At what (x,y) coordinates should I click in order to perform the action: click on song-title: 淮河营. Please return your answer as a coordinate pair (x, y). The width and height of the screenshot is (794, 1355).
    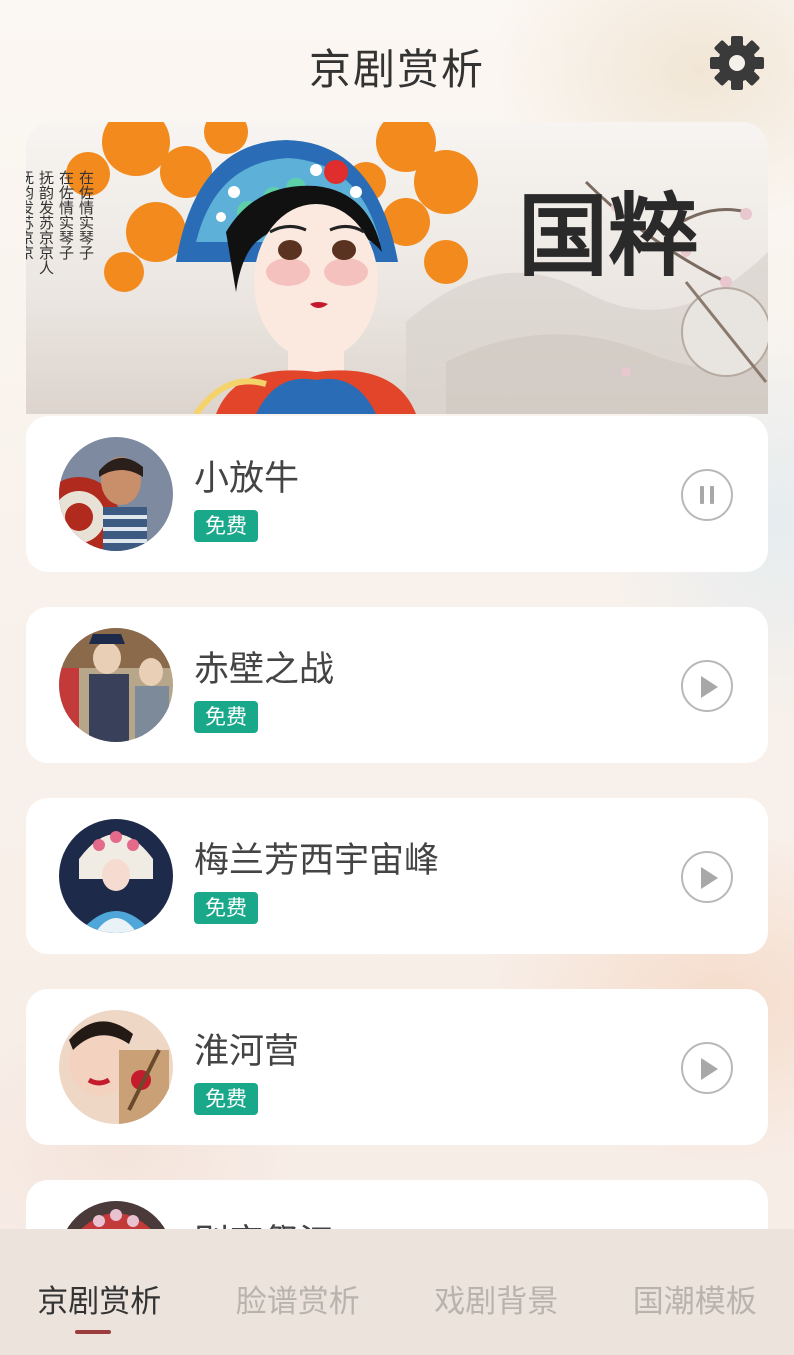
    Looking at the image, I should click on (247, 1052).